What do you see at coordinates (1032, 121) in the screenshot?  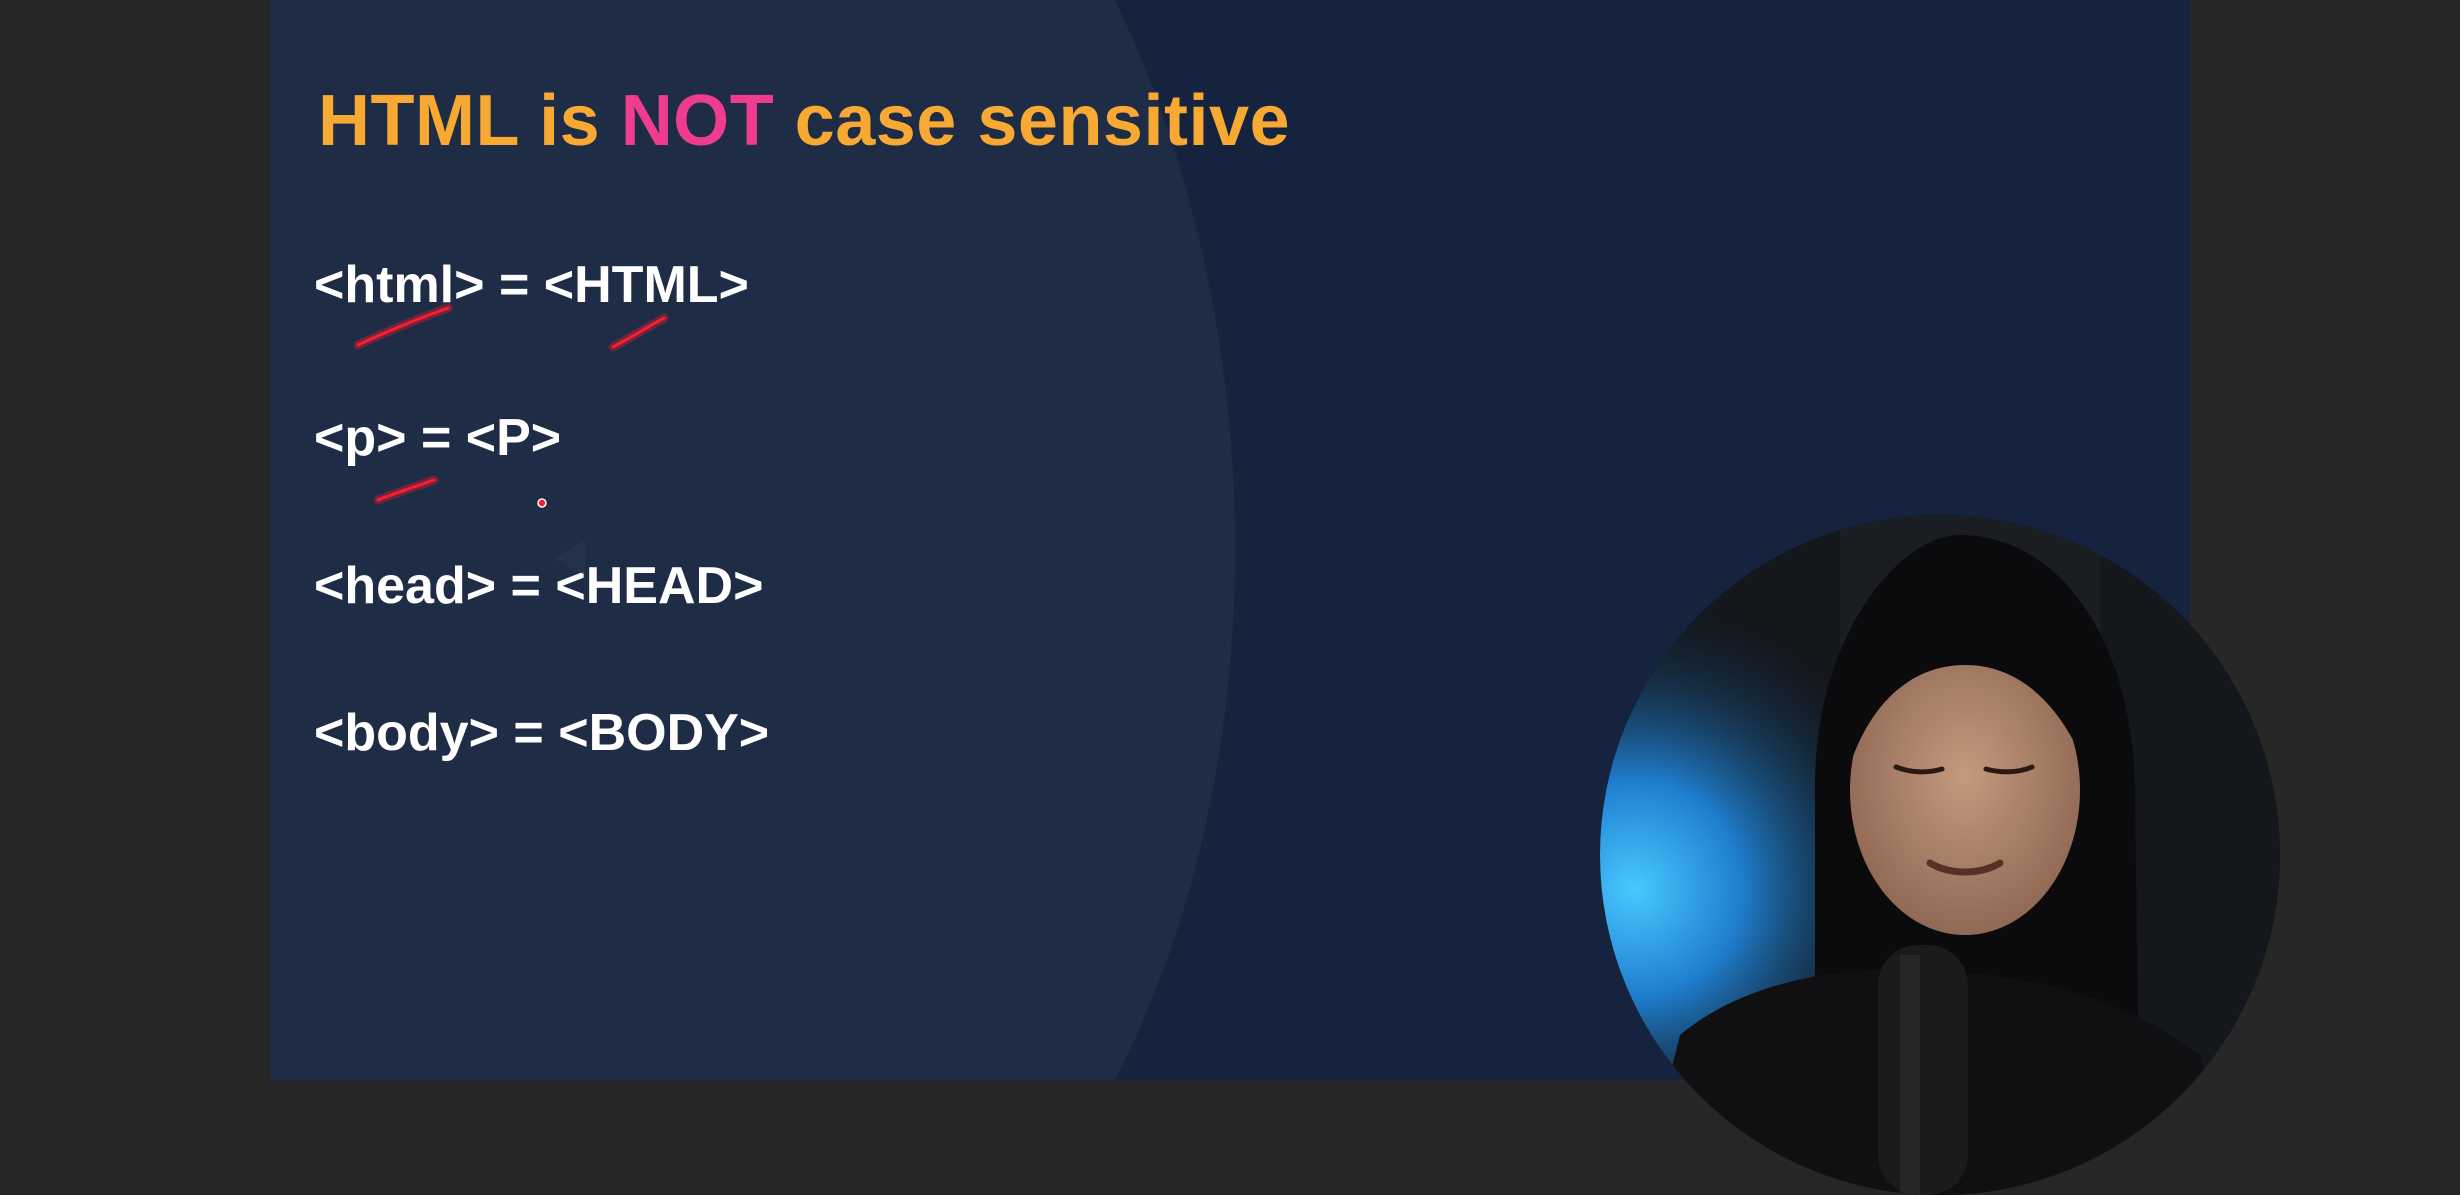 I see `title-part-case-sensitive: case sensitive` at bounding box center [1032, 121].